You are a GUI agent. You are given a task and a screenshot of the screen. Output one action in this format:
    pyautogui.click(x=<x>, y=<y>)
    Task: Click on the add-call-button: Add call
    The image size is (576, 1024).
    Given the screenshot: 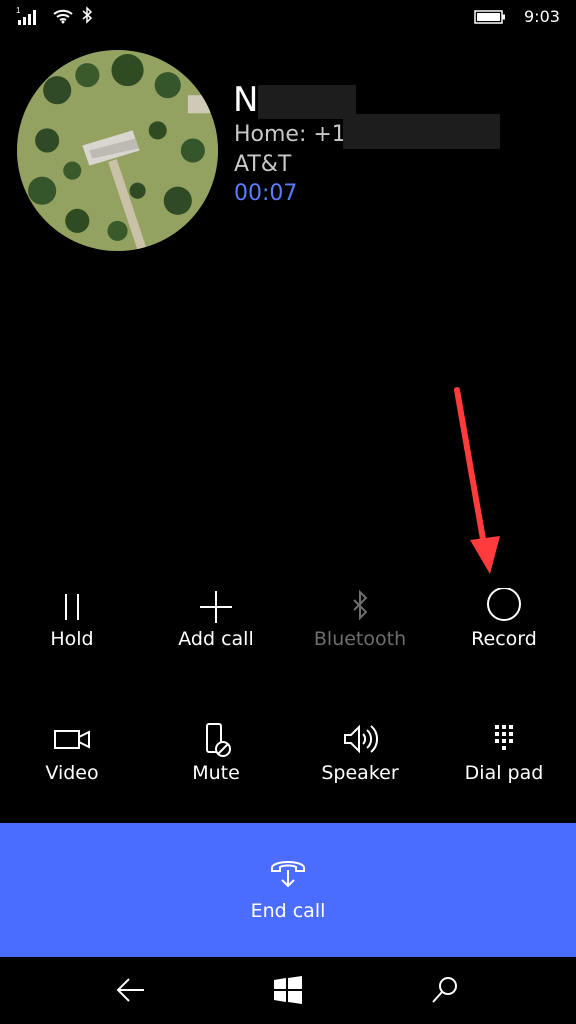 What is the action you would take?
    pyautogui.click(x=216, y=643)
    